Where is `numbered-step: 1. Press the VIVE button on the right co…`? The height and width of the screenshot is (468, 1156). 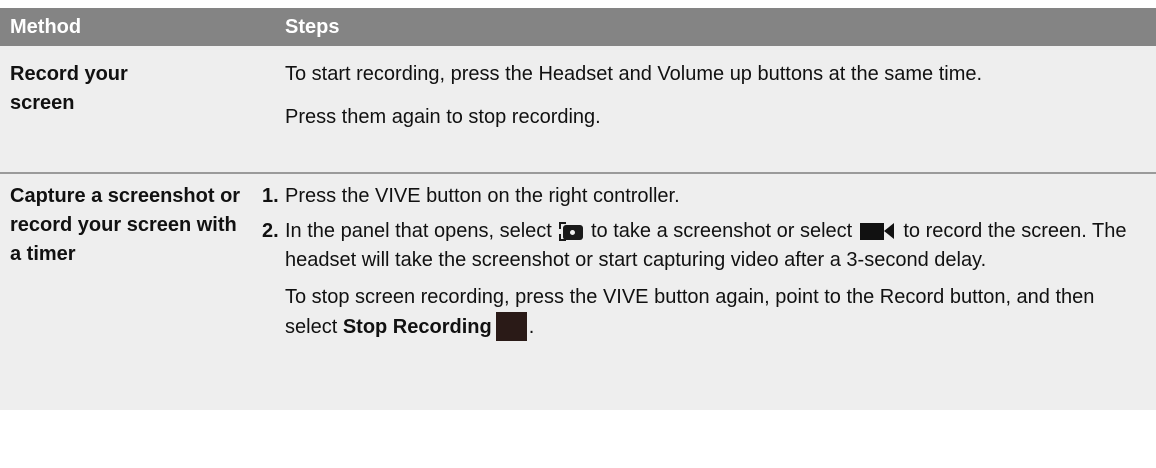 numbered-step: 1. Press the VIVE button on the right co… is located at coordinates (704, 196).